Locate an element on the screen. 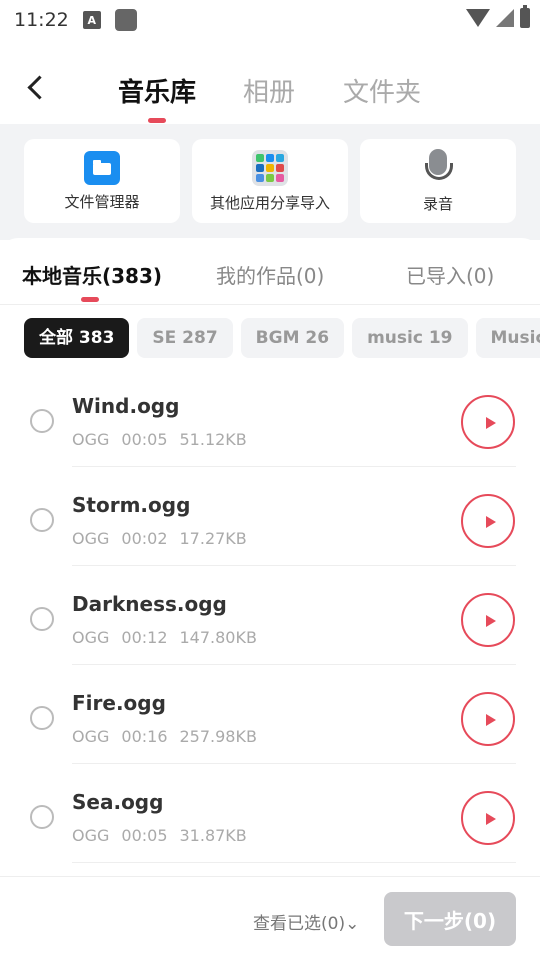 This screenshot has height=960, width=540. subtab-my-works: 我的作品(0) is located at coordinates (270, 274).